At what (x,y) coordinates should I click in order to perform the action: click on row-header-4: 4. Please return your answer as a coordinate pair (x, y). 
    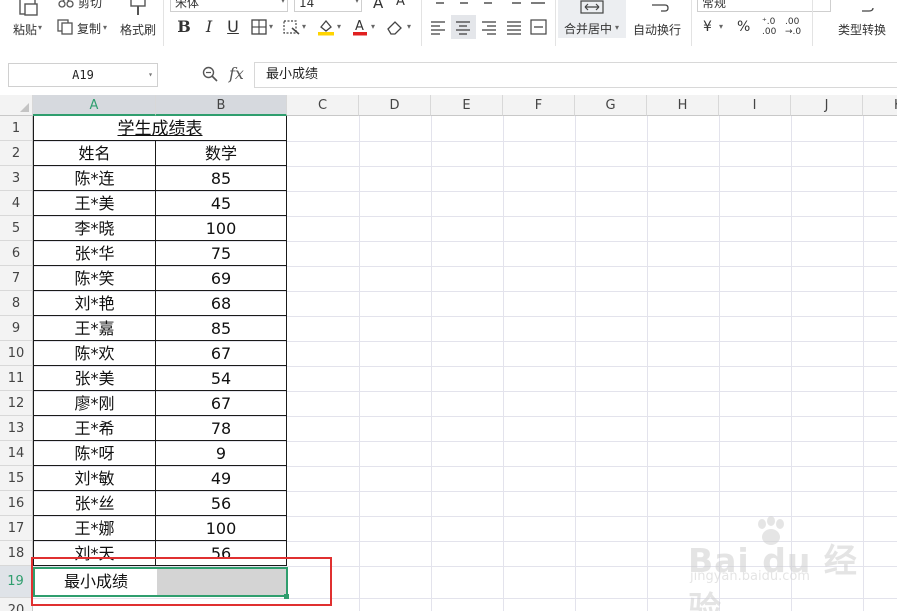
    Looking at the image, I should click on (16, 203).